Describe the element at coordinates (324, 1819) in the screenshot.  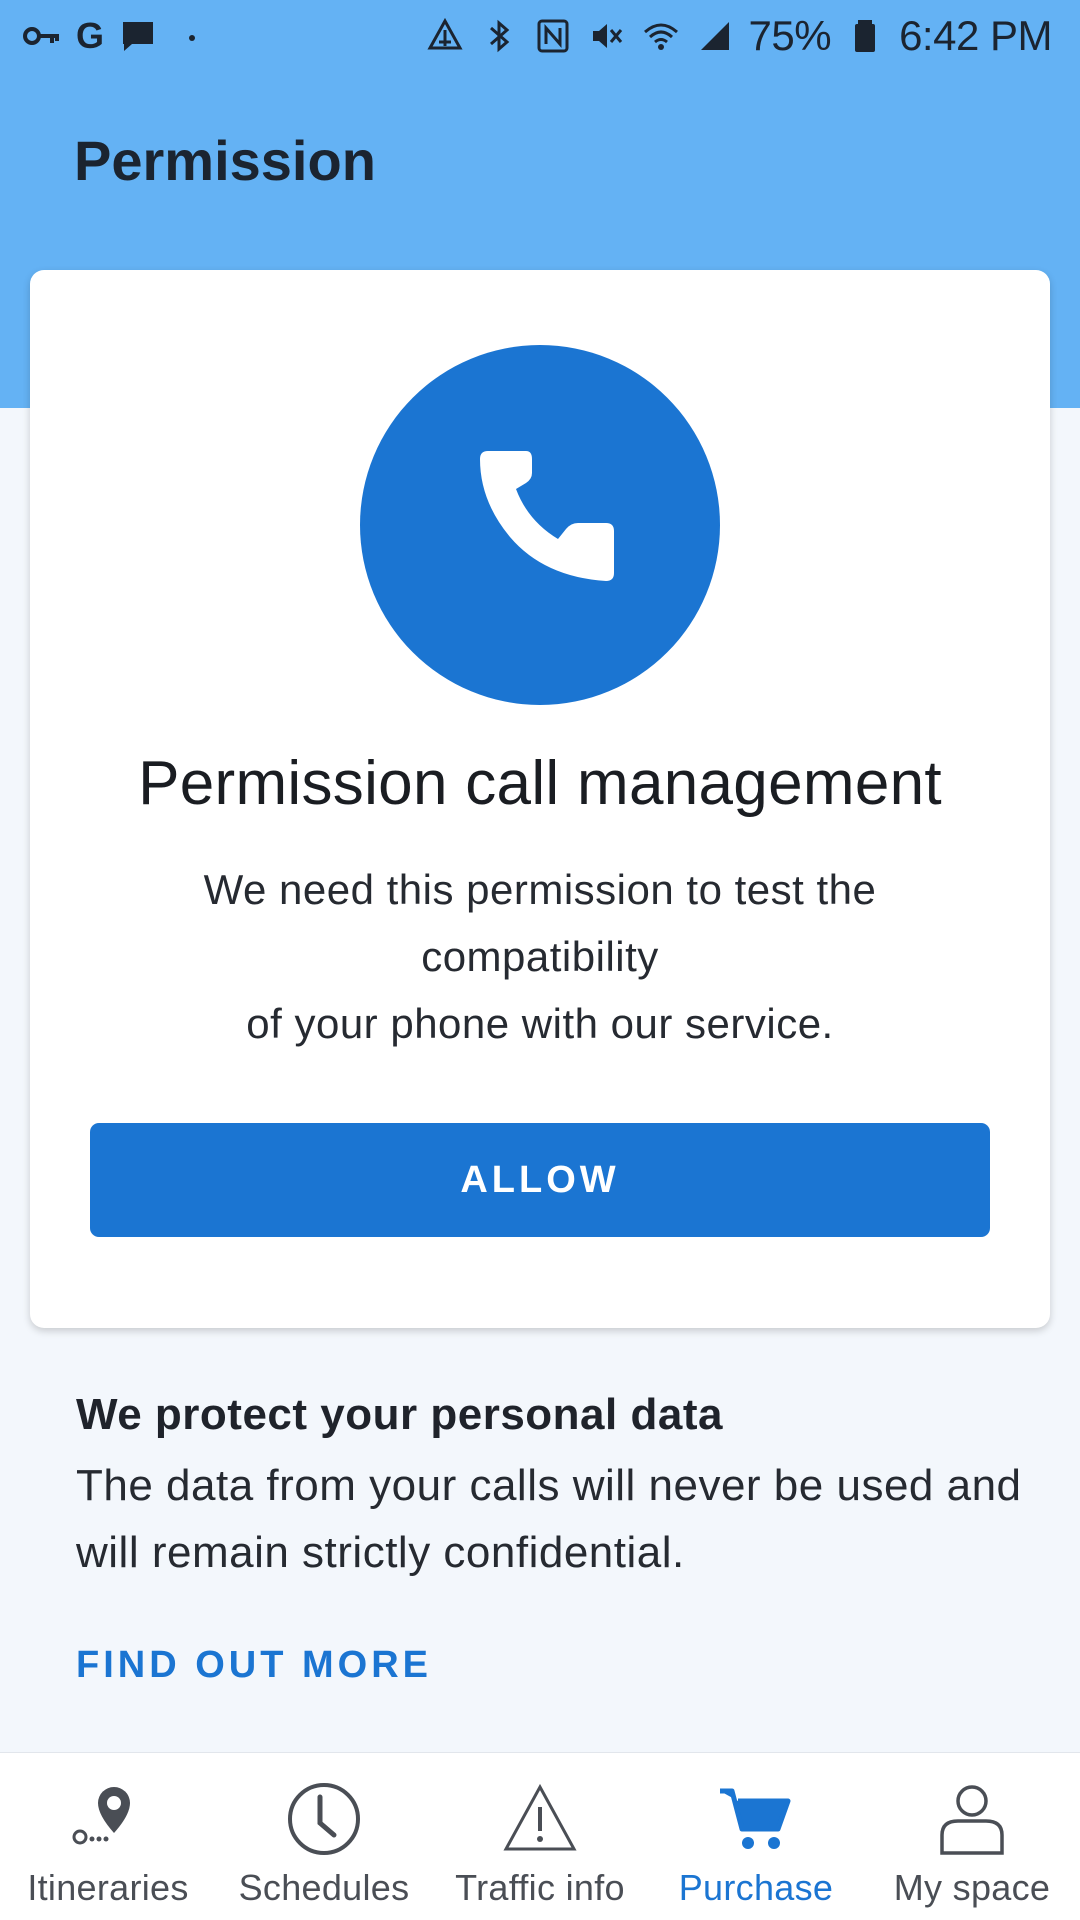
I see `clock-icon` at that location.